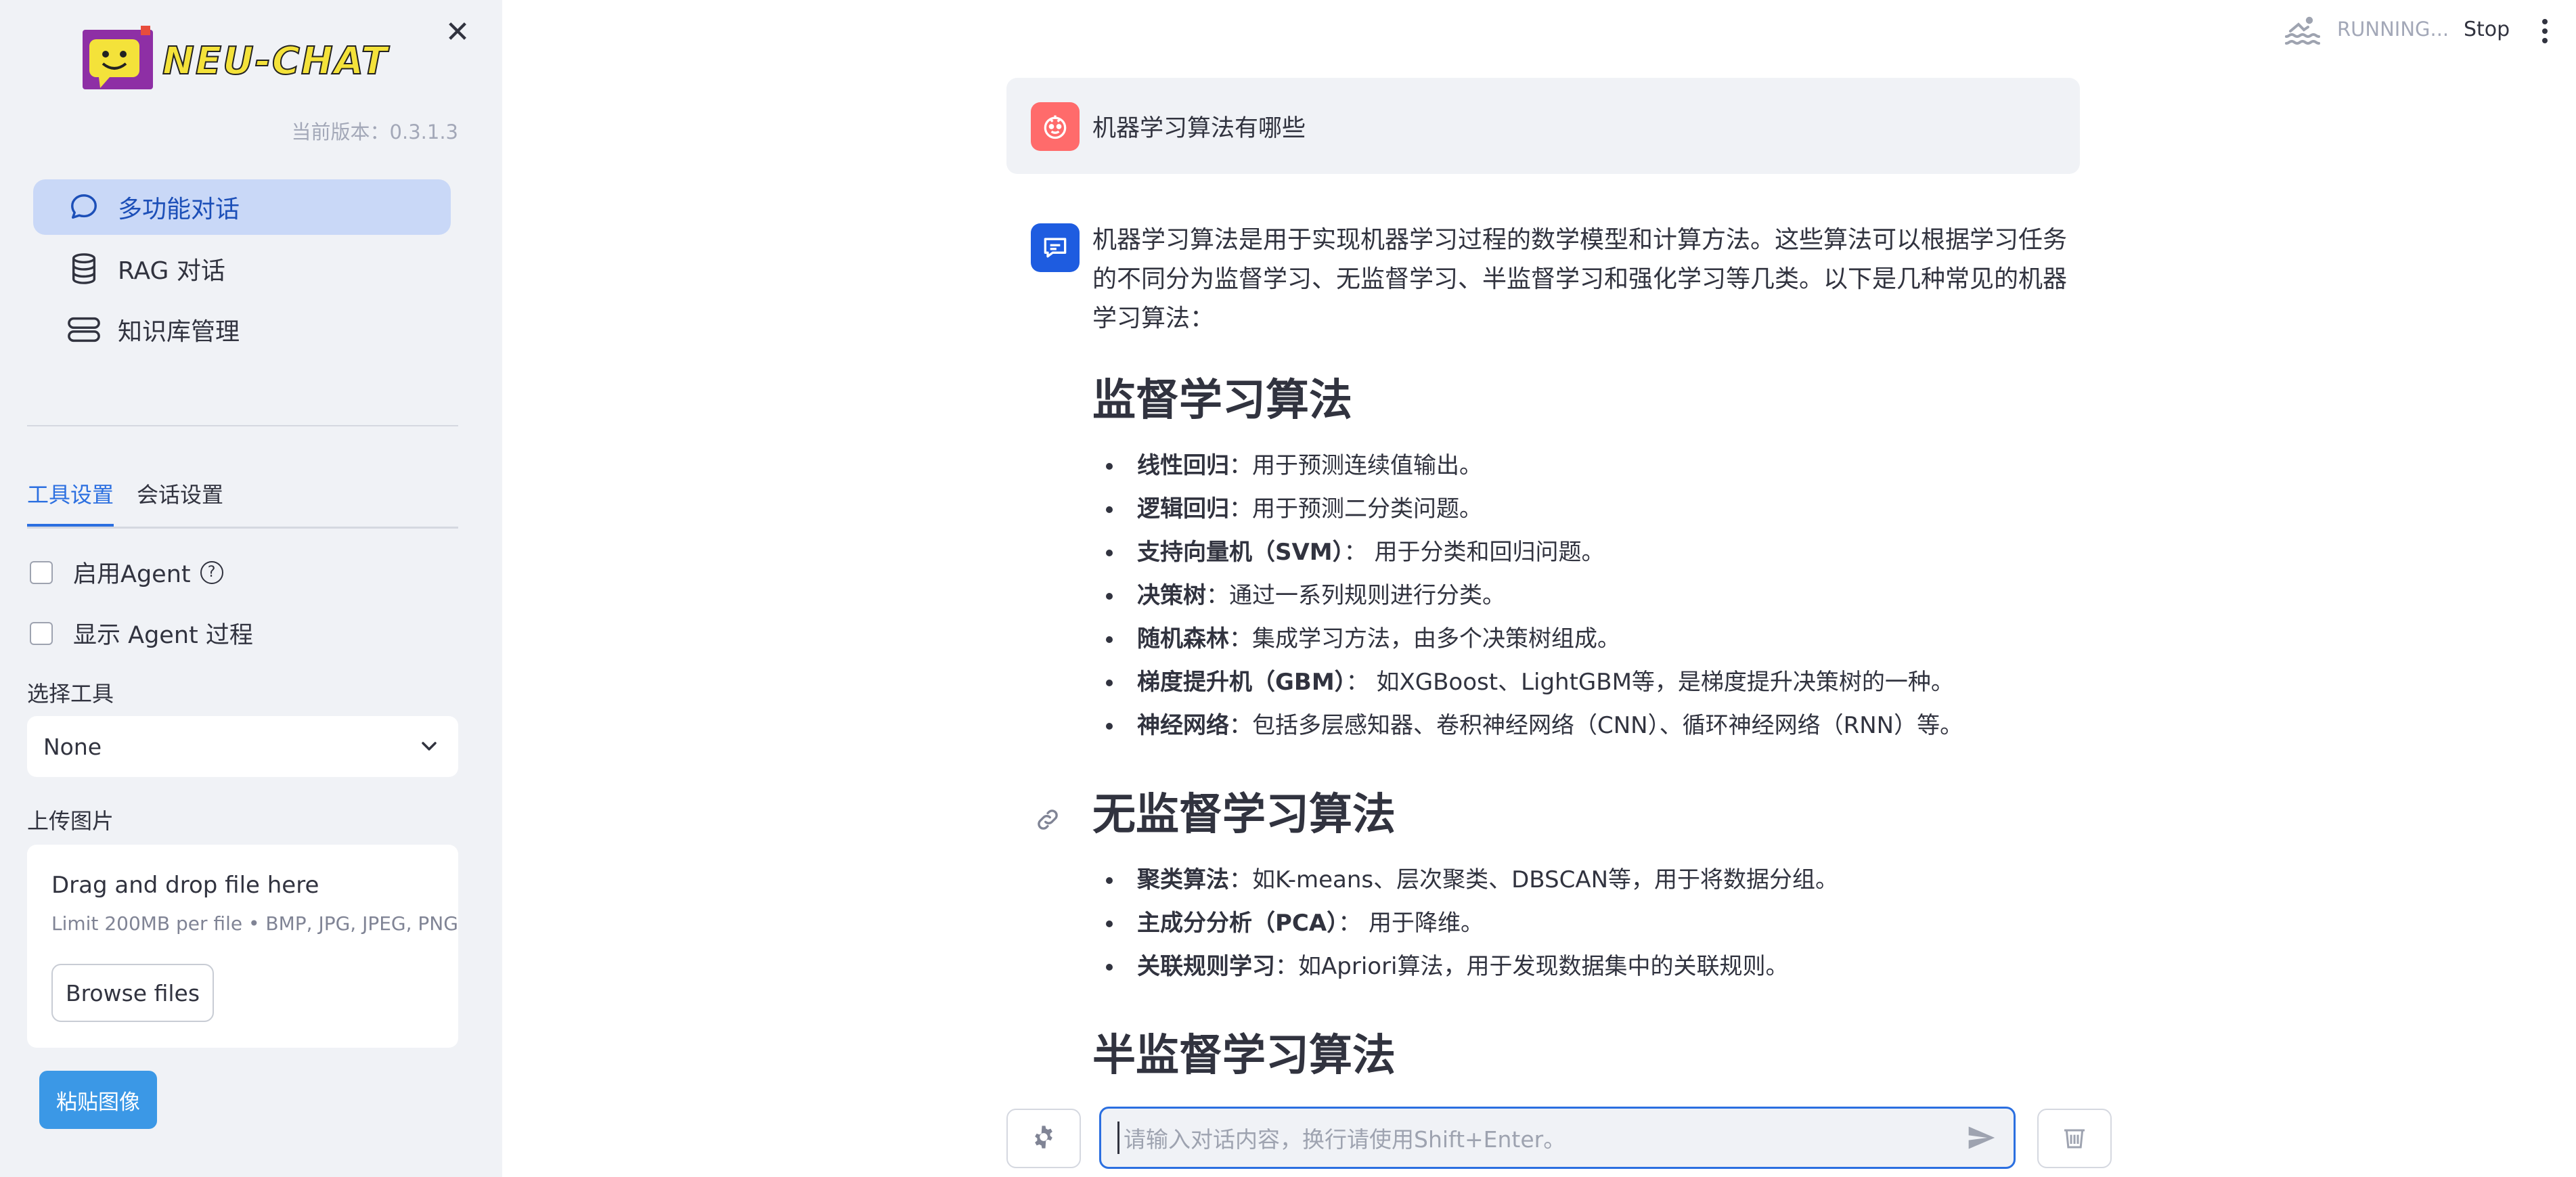 The width and height of the screenshot is (2576, 1177). I want to click on clear-chat-button, so click(2074, 1138).